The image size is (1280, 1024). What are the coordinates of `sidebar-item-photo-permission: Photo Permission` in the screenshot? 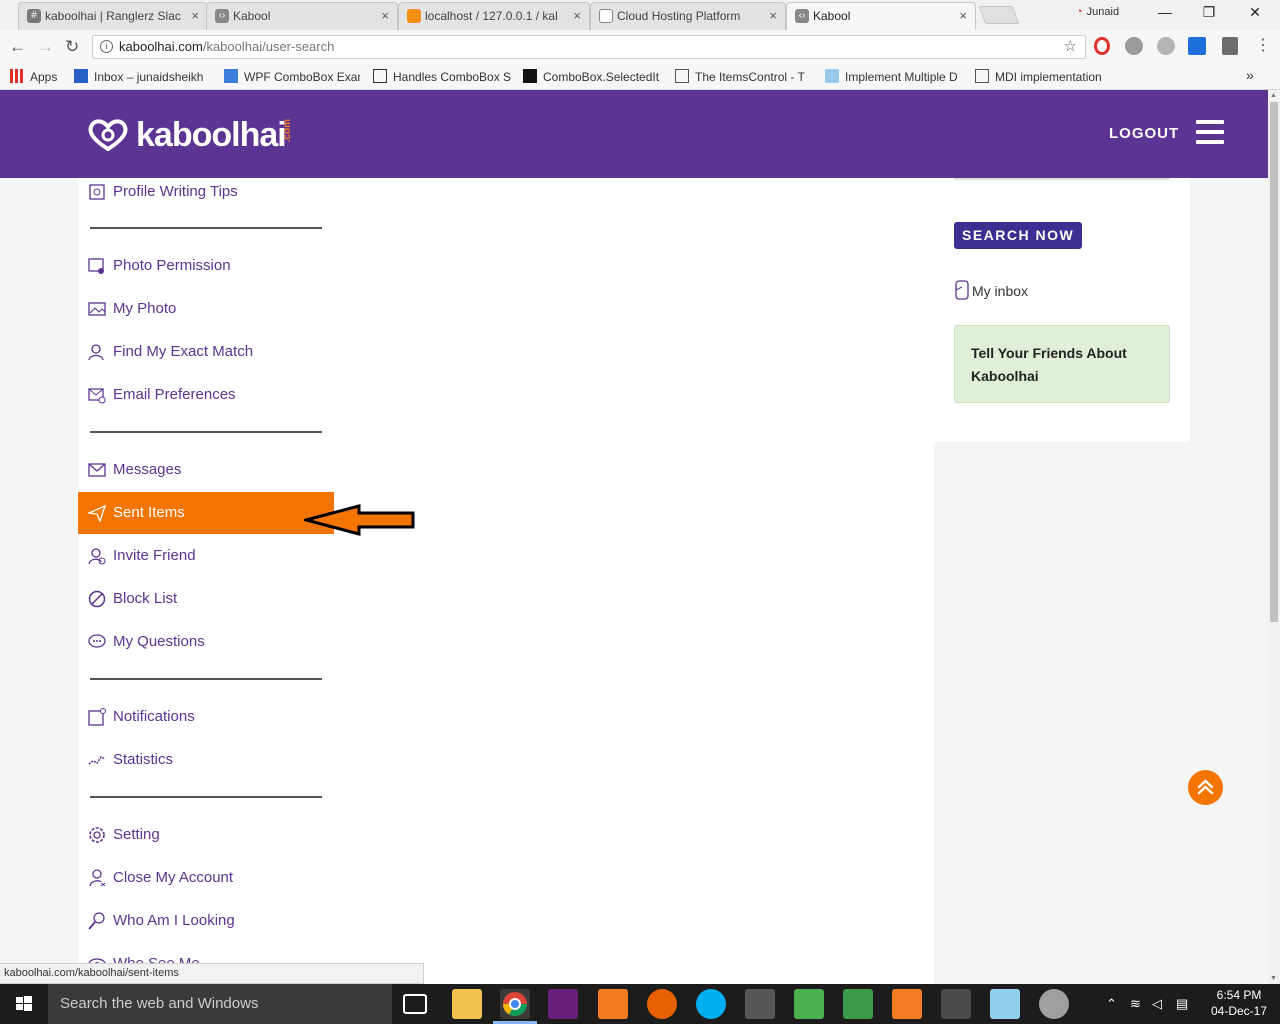 It's located at (206, 266).